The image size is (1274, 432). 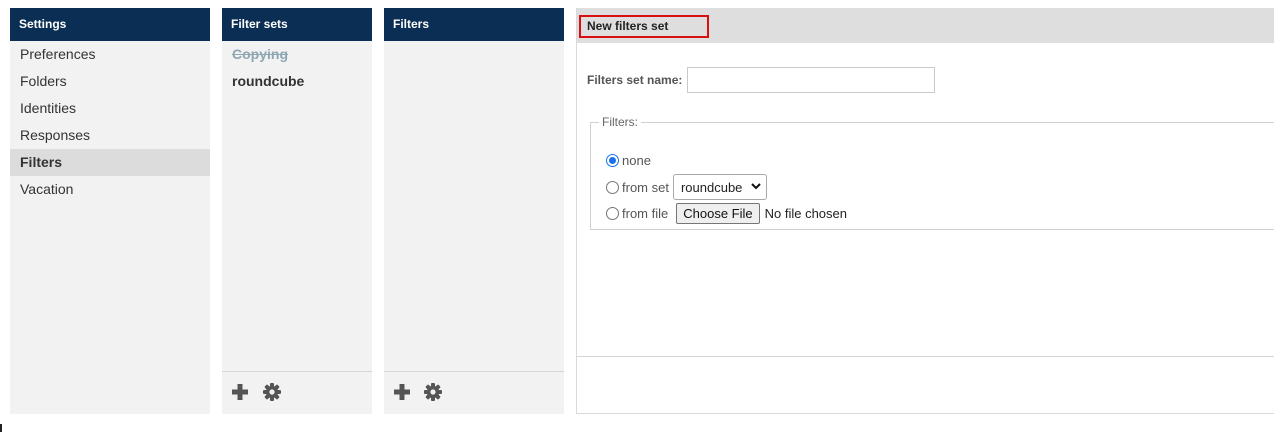 I want to click on settings-item-vacation: Vacation, so click(x=110, y=189).